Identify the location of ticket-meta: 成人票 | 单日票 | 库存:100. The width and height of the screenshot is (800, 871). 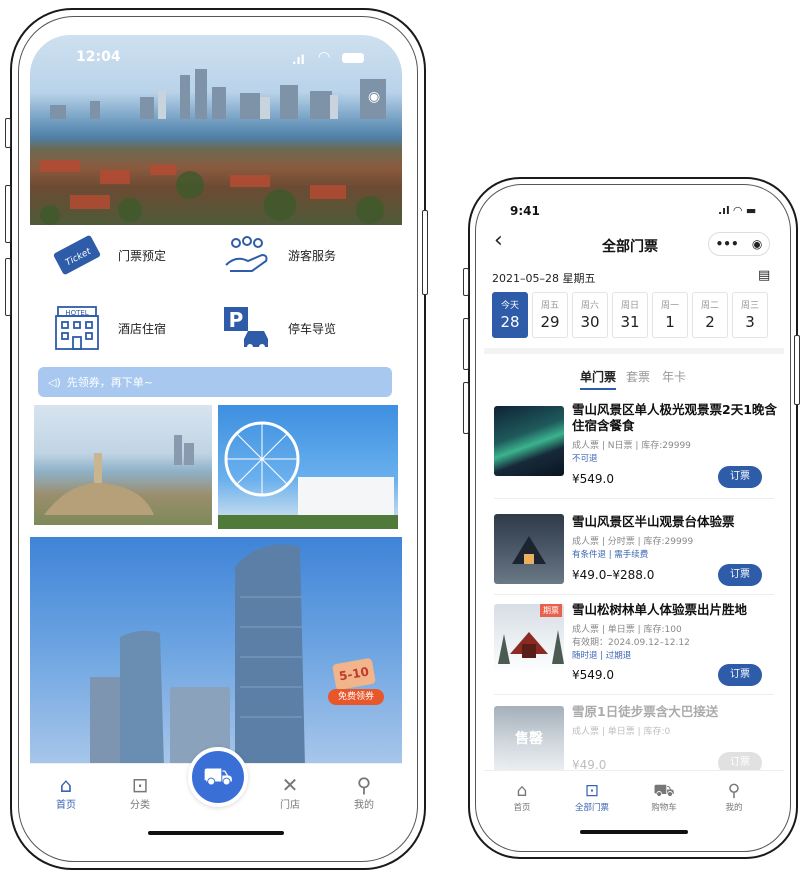
(627, 630).